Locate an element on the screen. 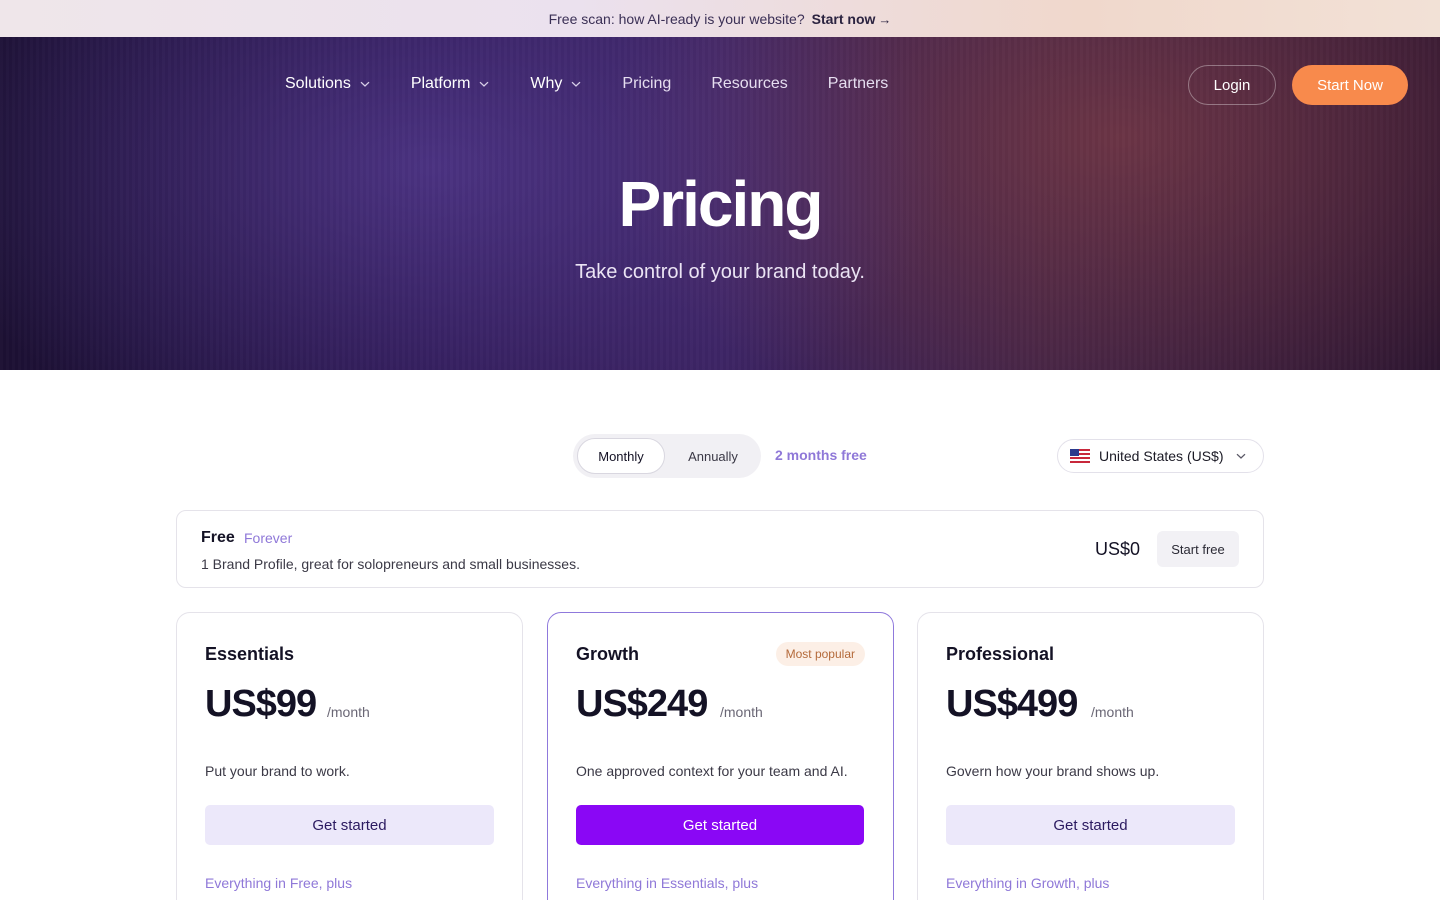 This screenshot has height=900, width=1440. us-flag-icon is located at coordinates (1080, 456).